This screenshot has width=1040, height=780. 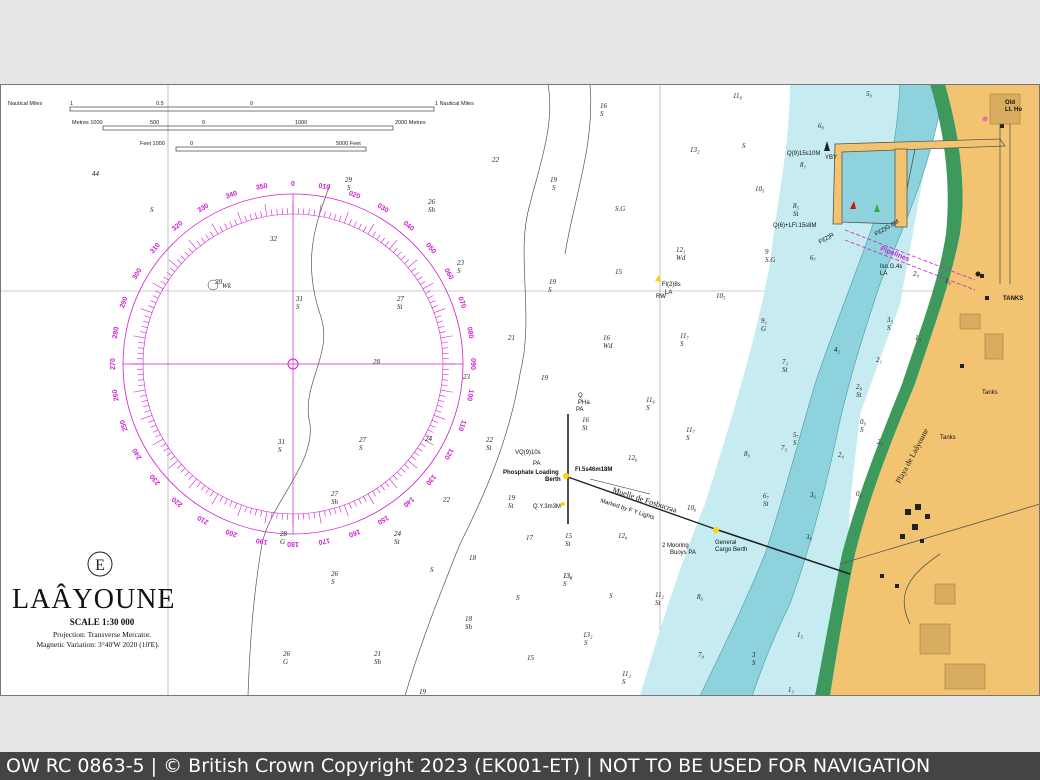 What do you see at coordinates (160, 104) in the screenshot?
I see `nm-tick-05: 0.5` at bounding box center [160, 104].